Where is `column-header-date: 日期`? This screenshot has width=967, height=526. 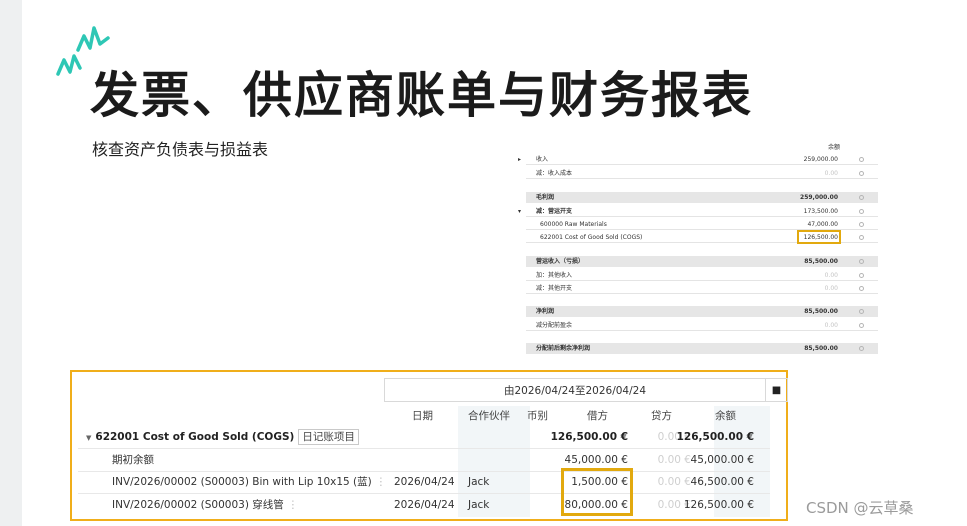
column-header-date: 日期 is located at coordinates (422, 416).